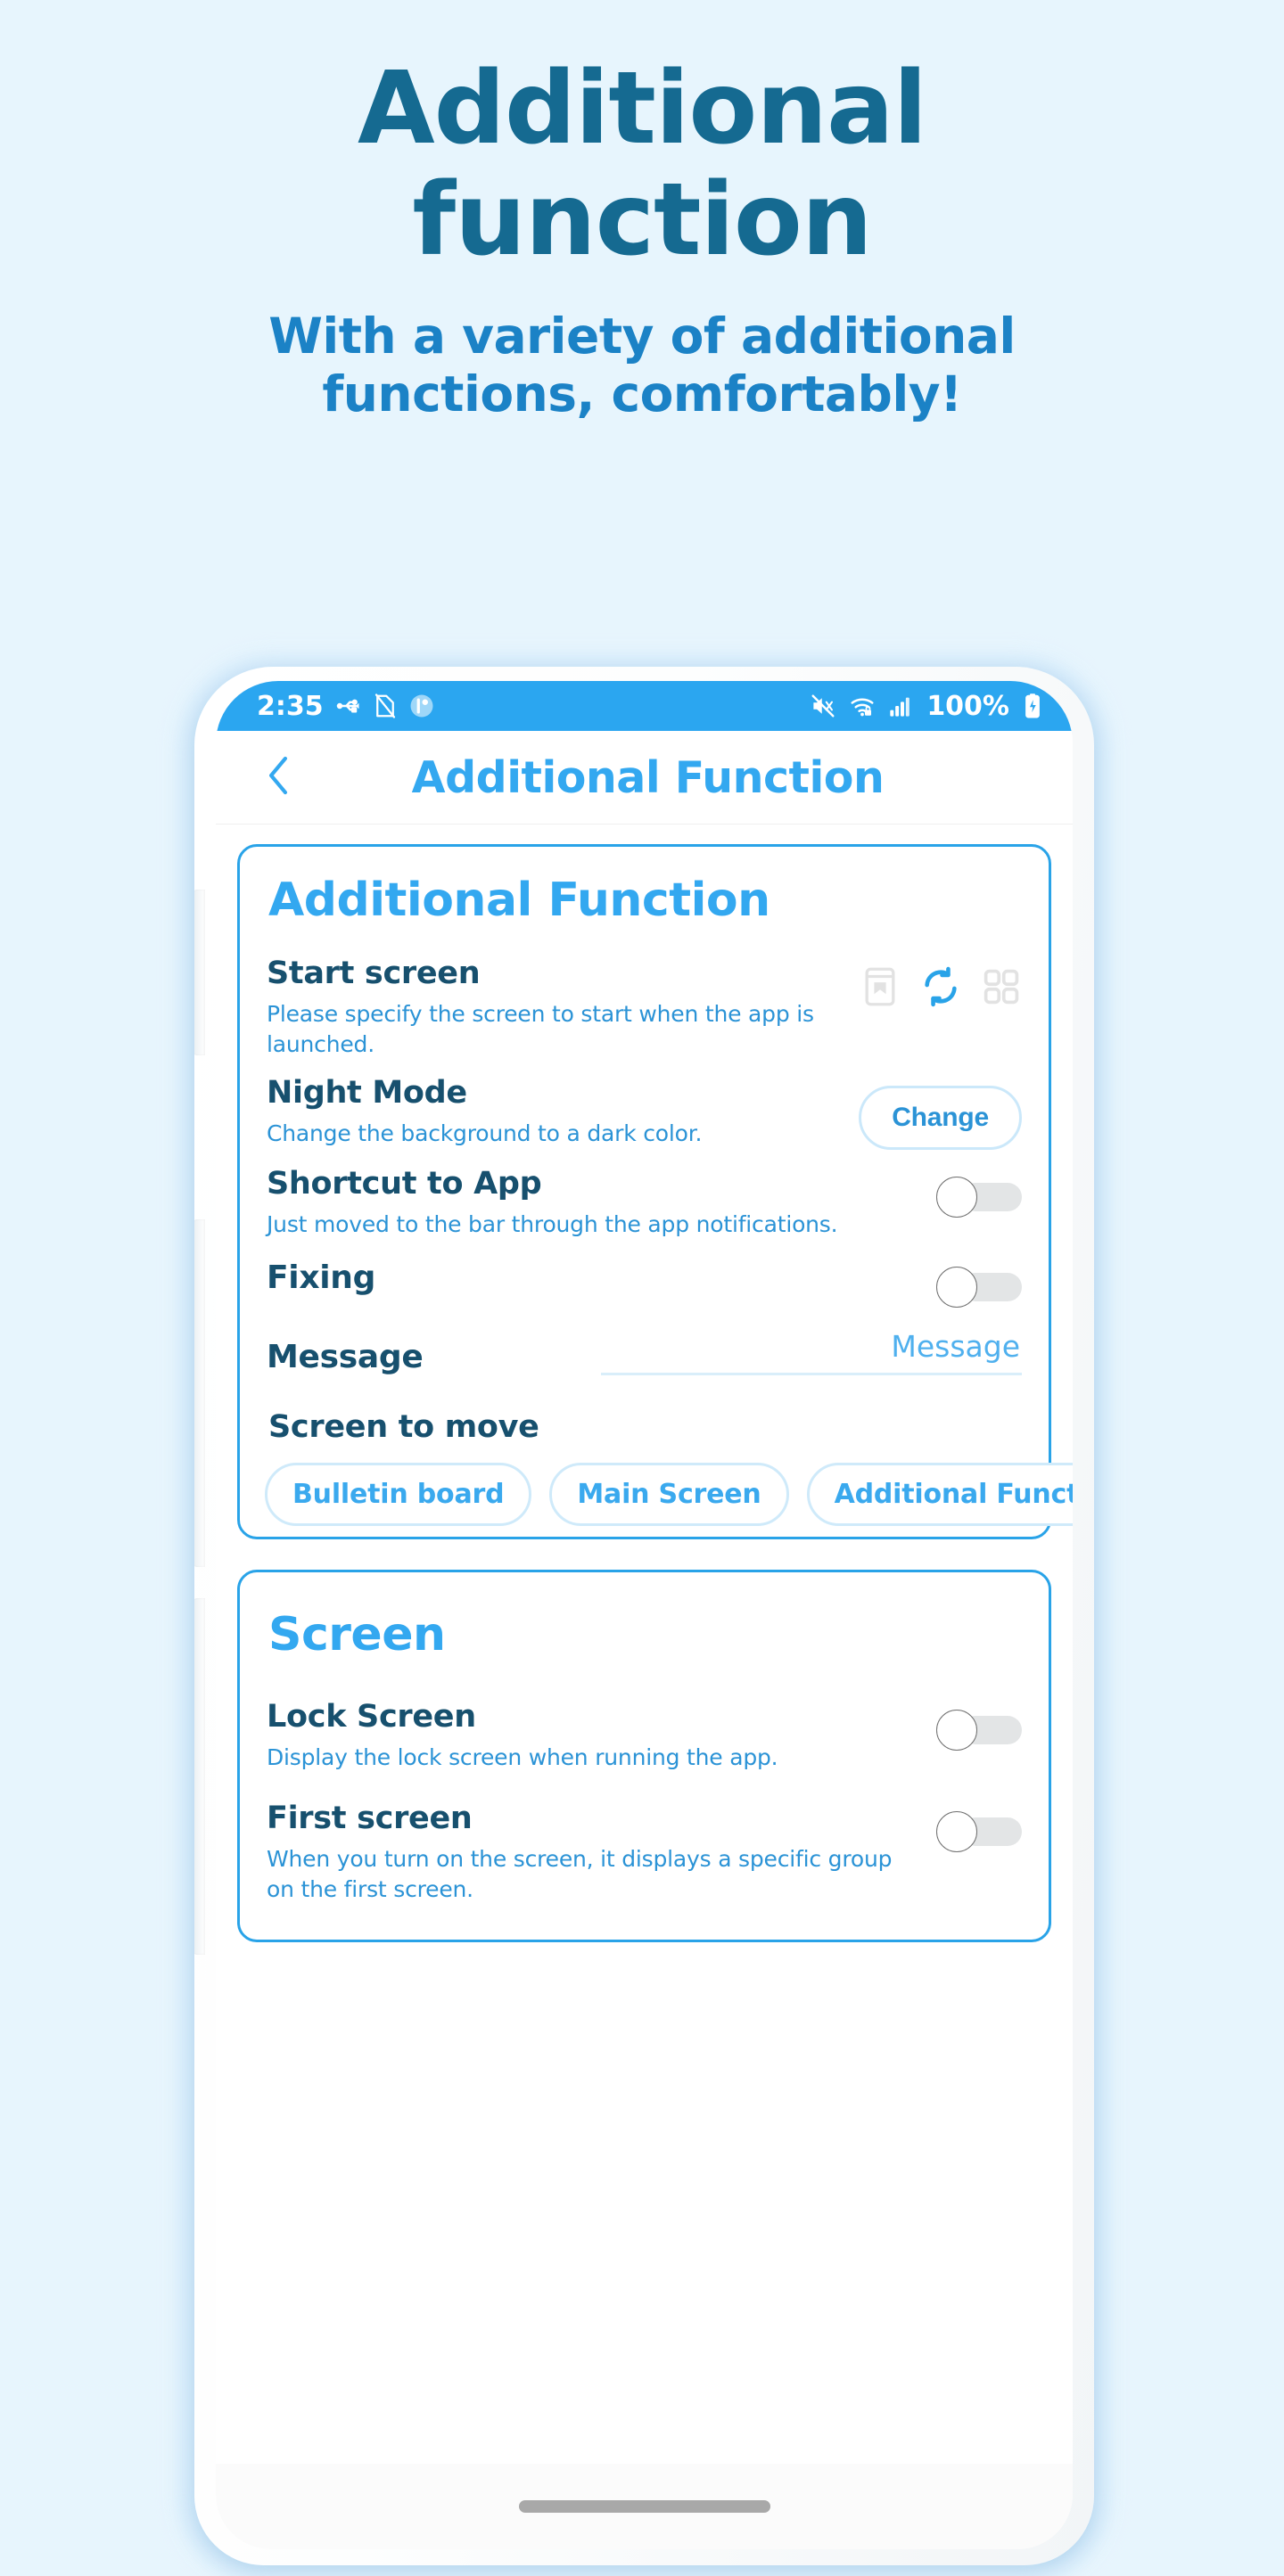 The height and width of the screenshot is (2576, 1284). What do you see at coordinates (374, 973) in the screenshot?
I see `row-title: Start screen` at bounding box center [374, 973].